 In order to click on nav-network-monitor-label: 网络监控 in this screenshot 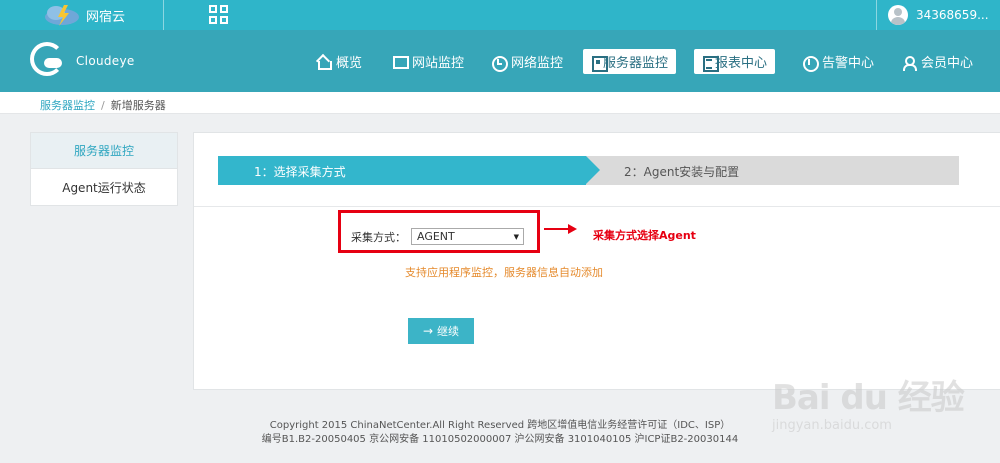, I will do `click(537, 63)`.